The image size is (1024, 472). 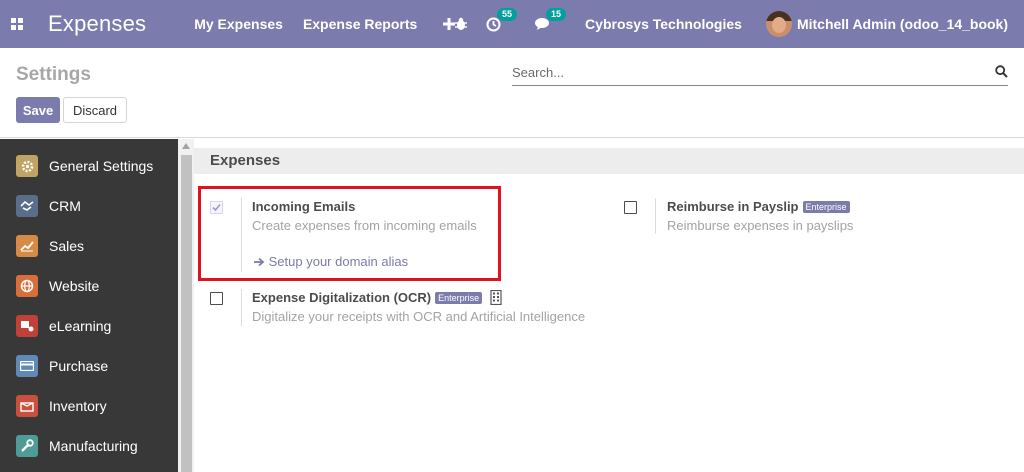 What do you see at coordinates (245, 160) in the screenshot?
I see `section-title: Expenses` at bounding box center [245, 160].